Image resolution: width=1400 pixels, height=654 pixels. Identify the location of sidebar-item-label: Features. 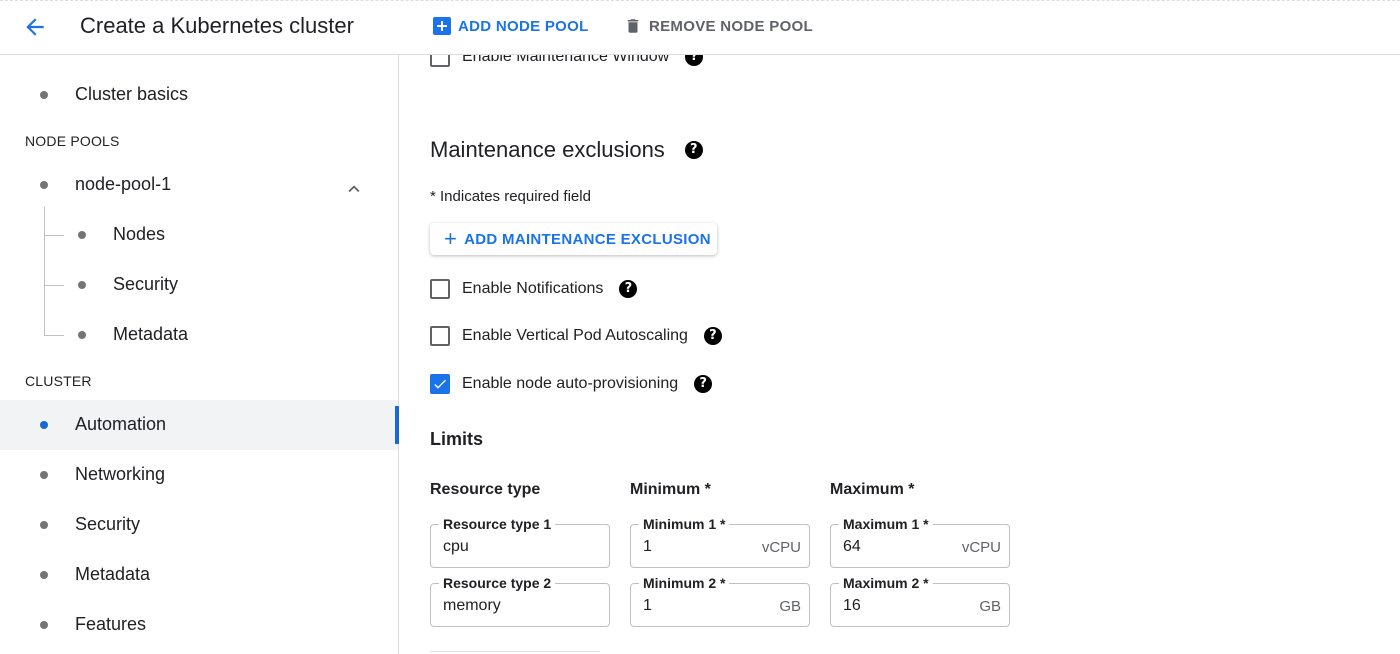
(111, 624).